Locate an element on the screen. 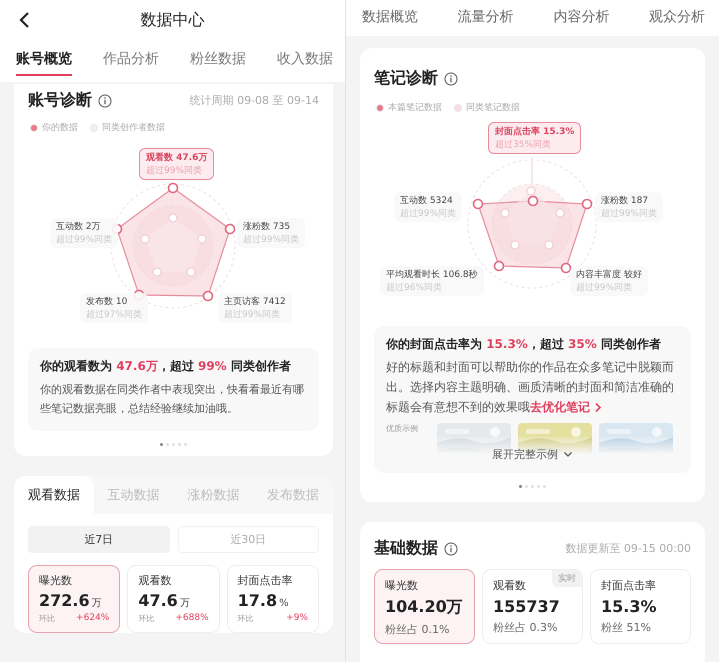 Image resolution: width=719 pixels, height=662 pixels. metric-card: 观看数 47.6 万 环比 +688% is located at coordinates (173, 598).